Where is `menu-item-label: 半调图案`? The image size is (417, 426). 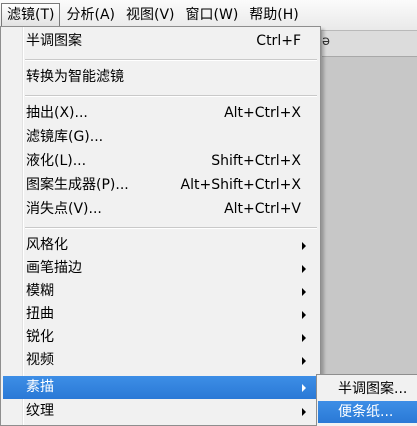
menu-item-label: 半调图案 is located at coordinates (54, 41).